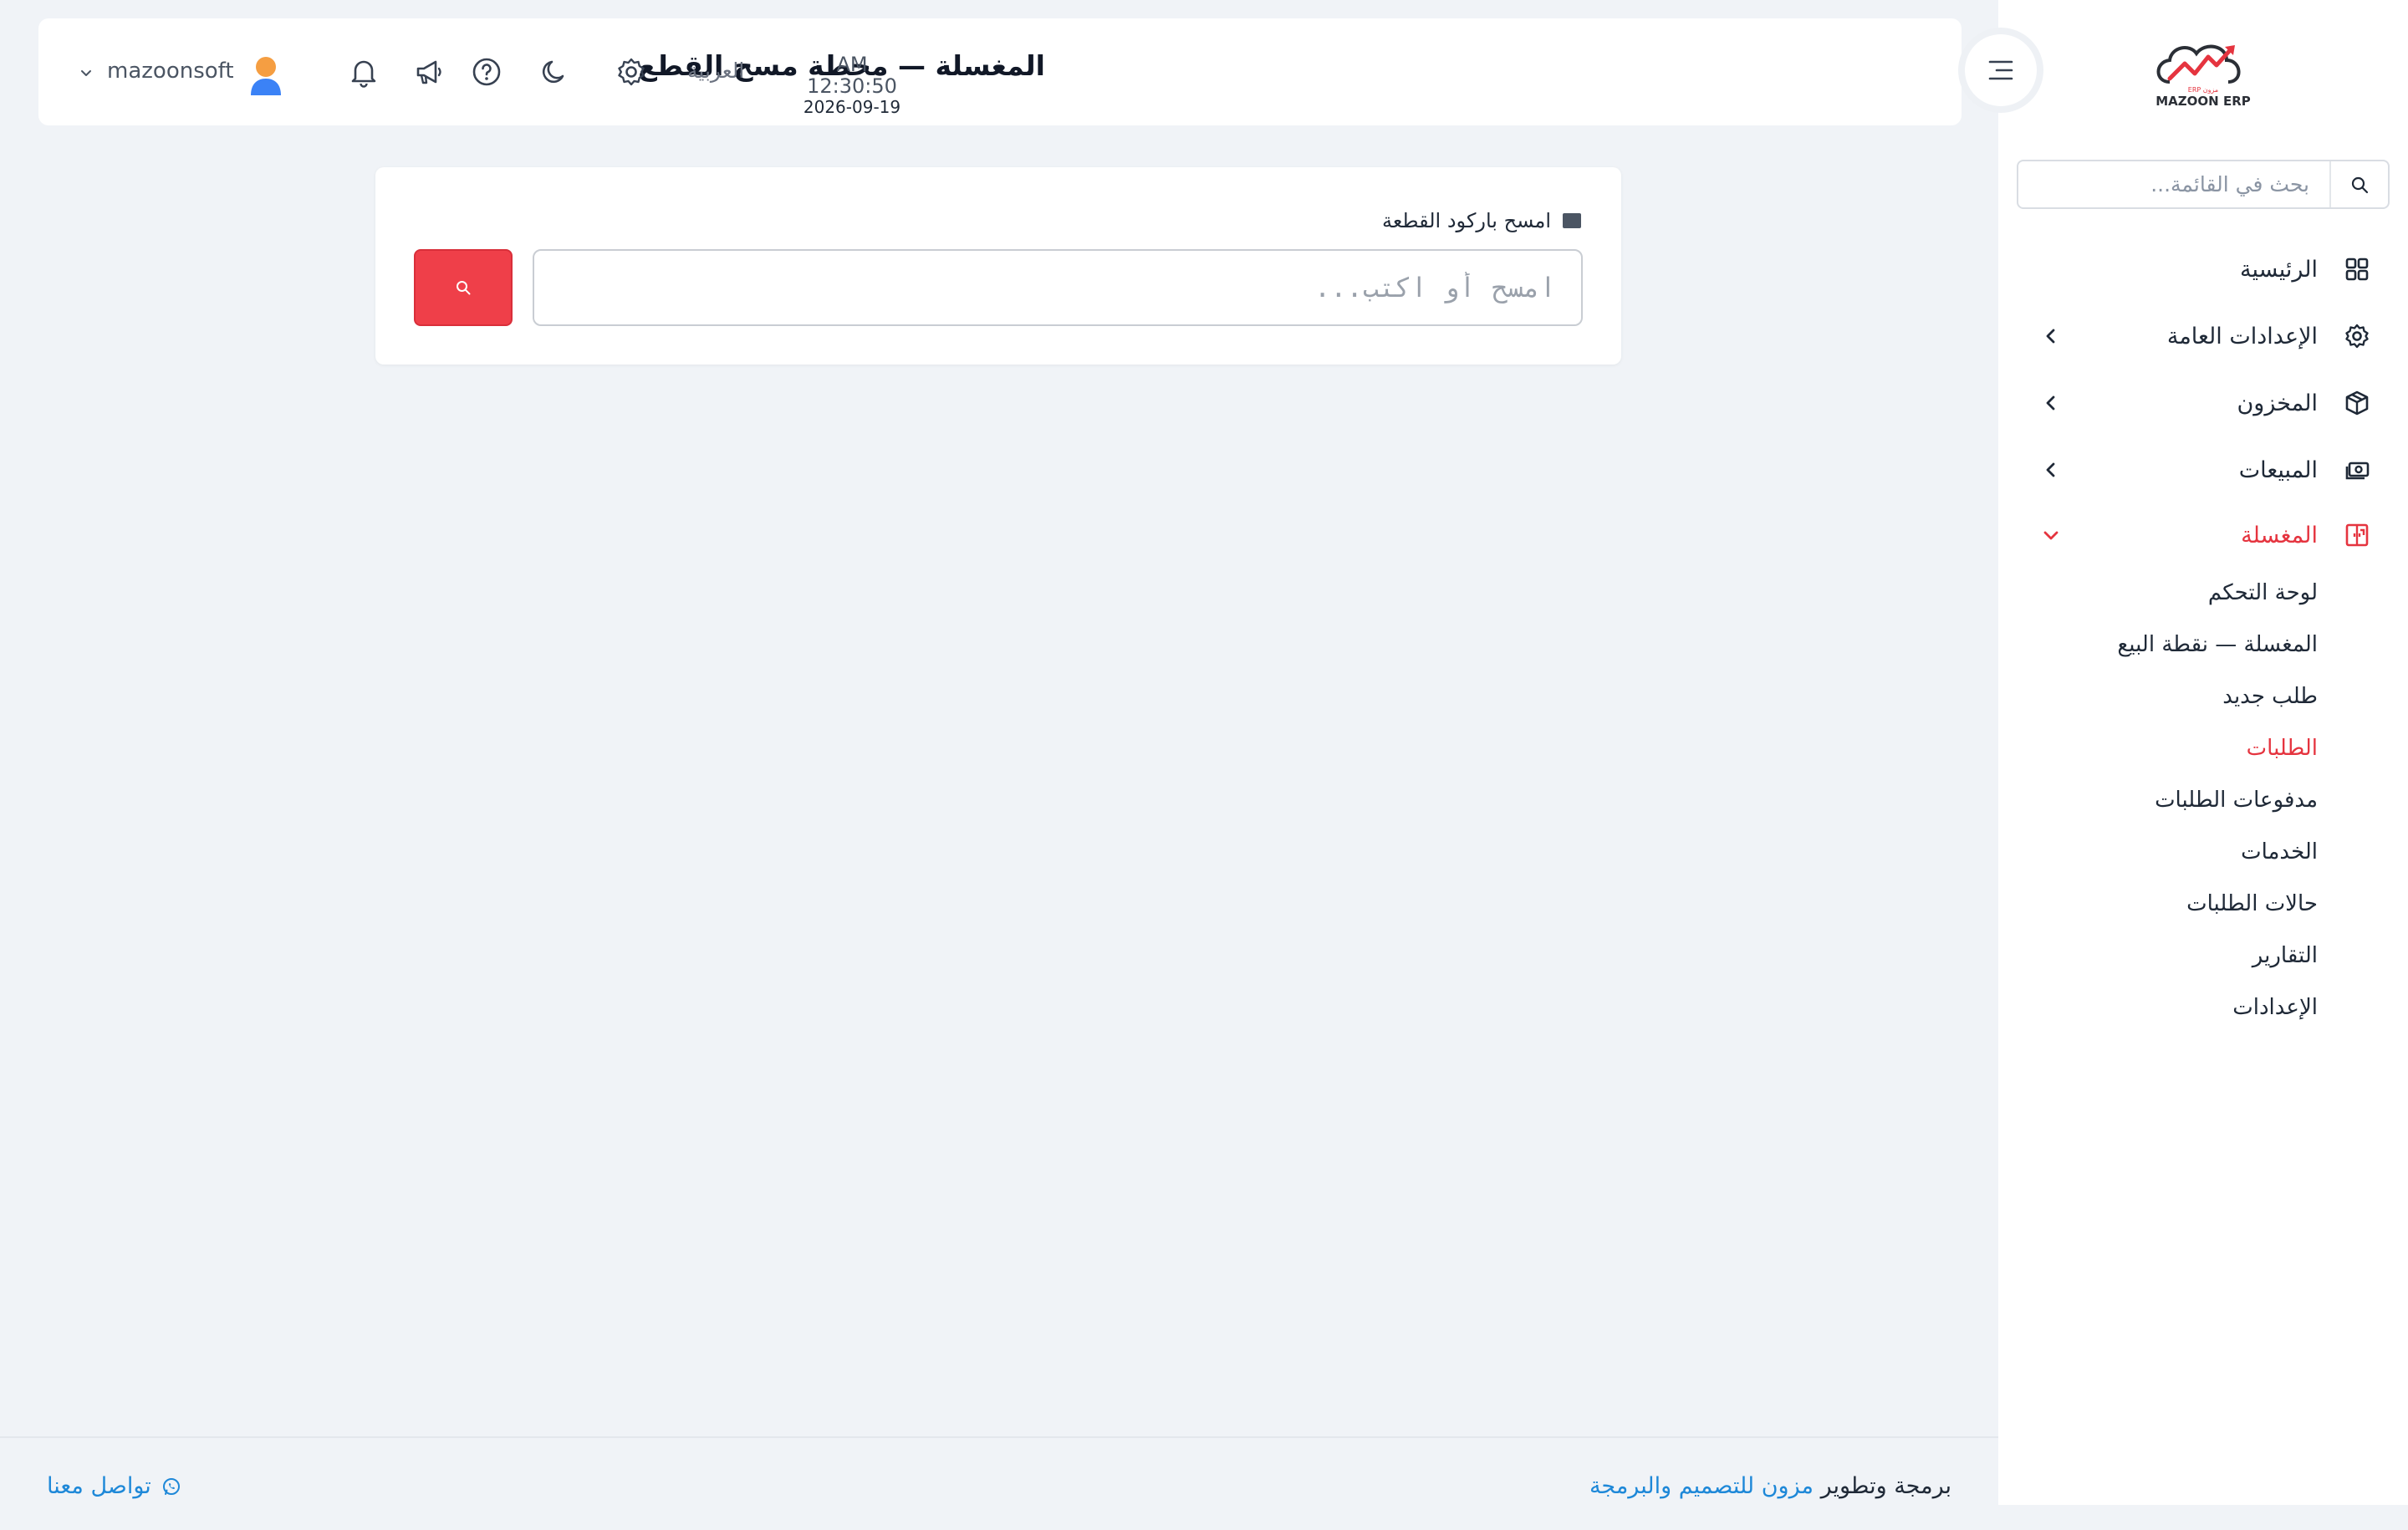  I want to click on svg-text: ERP مزون, so click(2203, 90).